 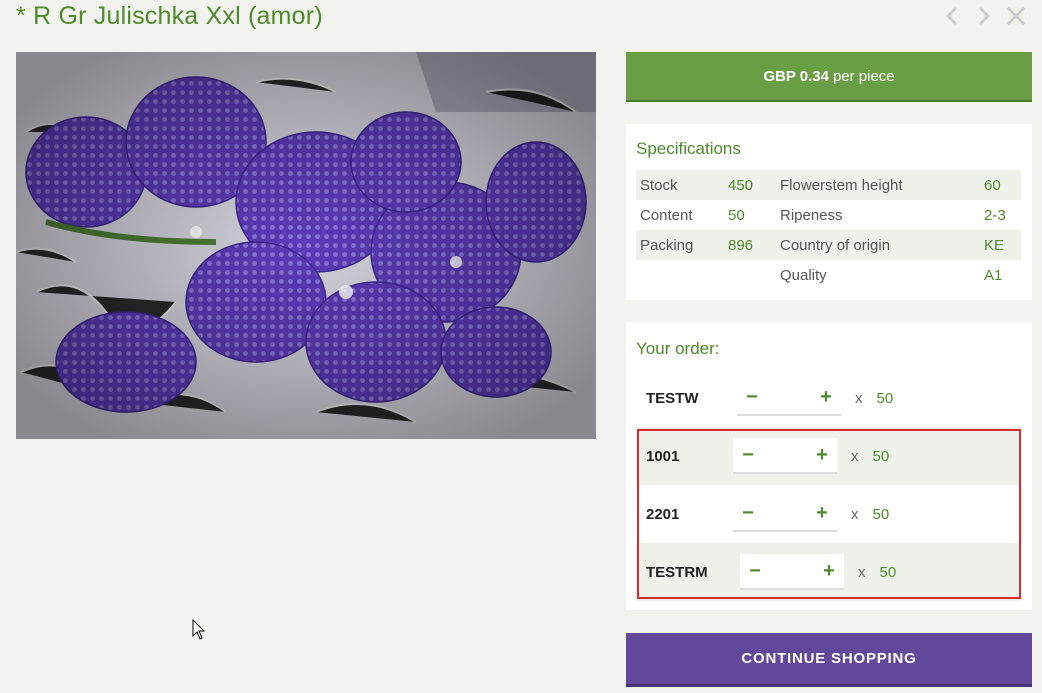 I want to click on spec-row: Packing 896 Country of origin KE, so click(x=828, y=245).